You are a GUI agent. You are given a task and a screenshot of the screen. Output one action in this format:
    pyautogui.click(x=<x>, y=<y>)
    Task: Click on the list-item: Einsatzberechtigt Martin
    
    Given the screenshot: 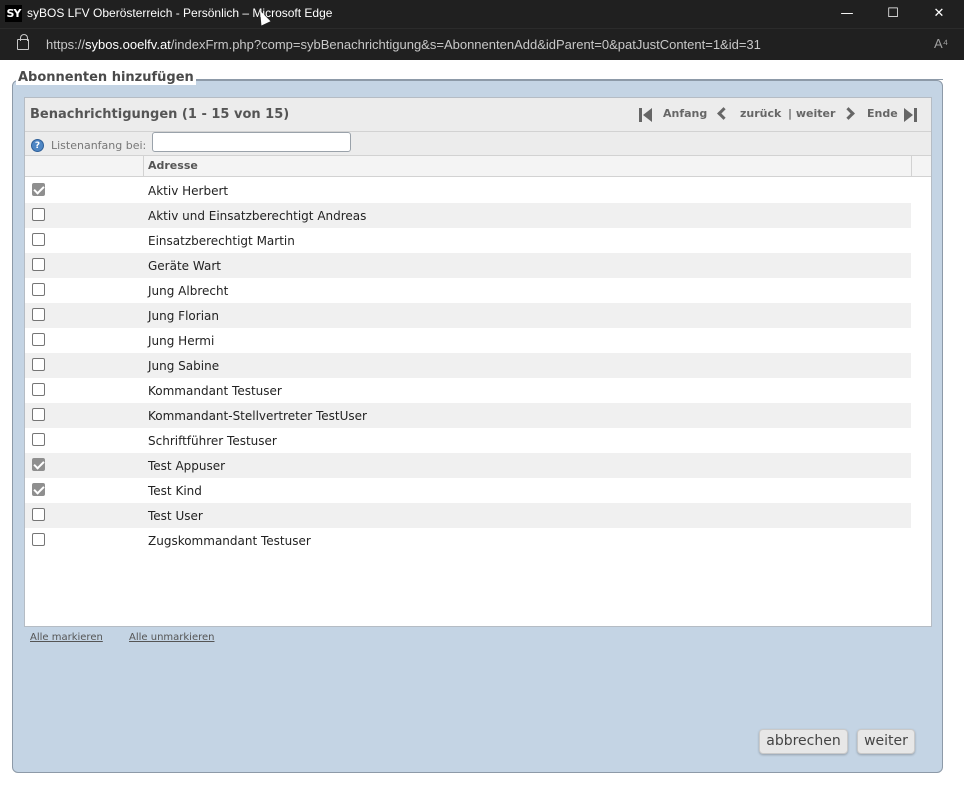 What is the action you would take?
    pyautogui.click(x=468, y=240)
    